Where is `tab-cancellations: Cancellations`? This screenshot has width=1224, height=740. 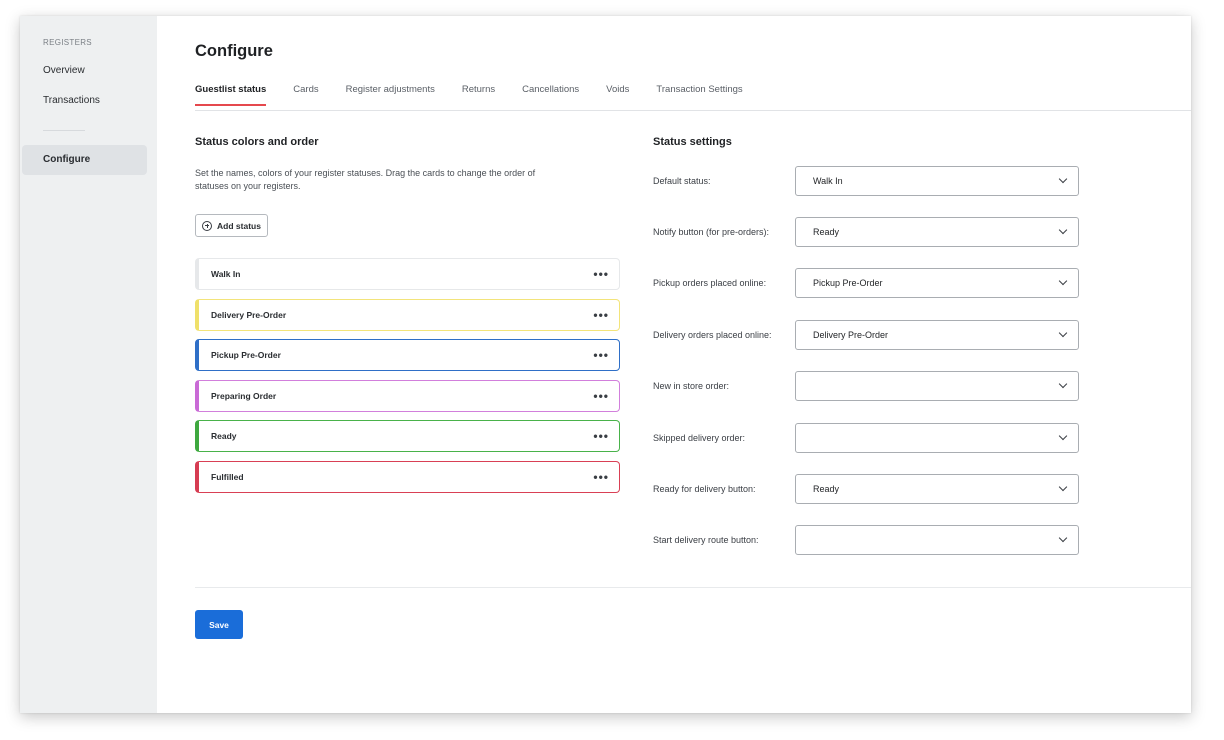 tab-cancellations: Cancellations is located at coordinates (550, 95).